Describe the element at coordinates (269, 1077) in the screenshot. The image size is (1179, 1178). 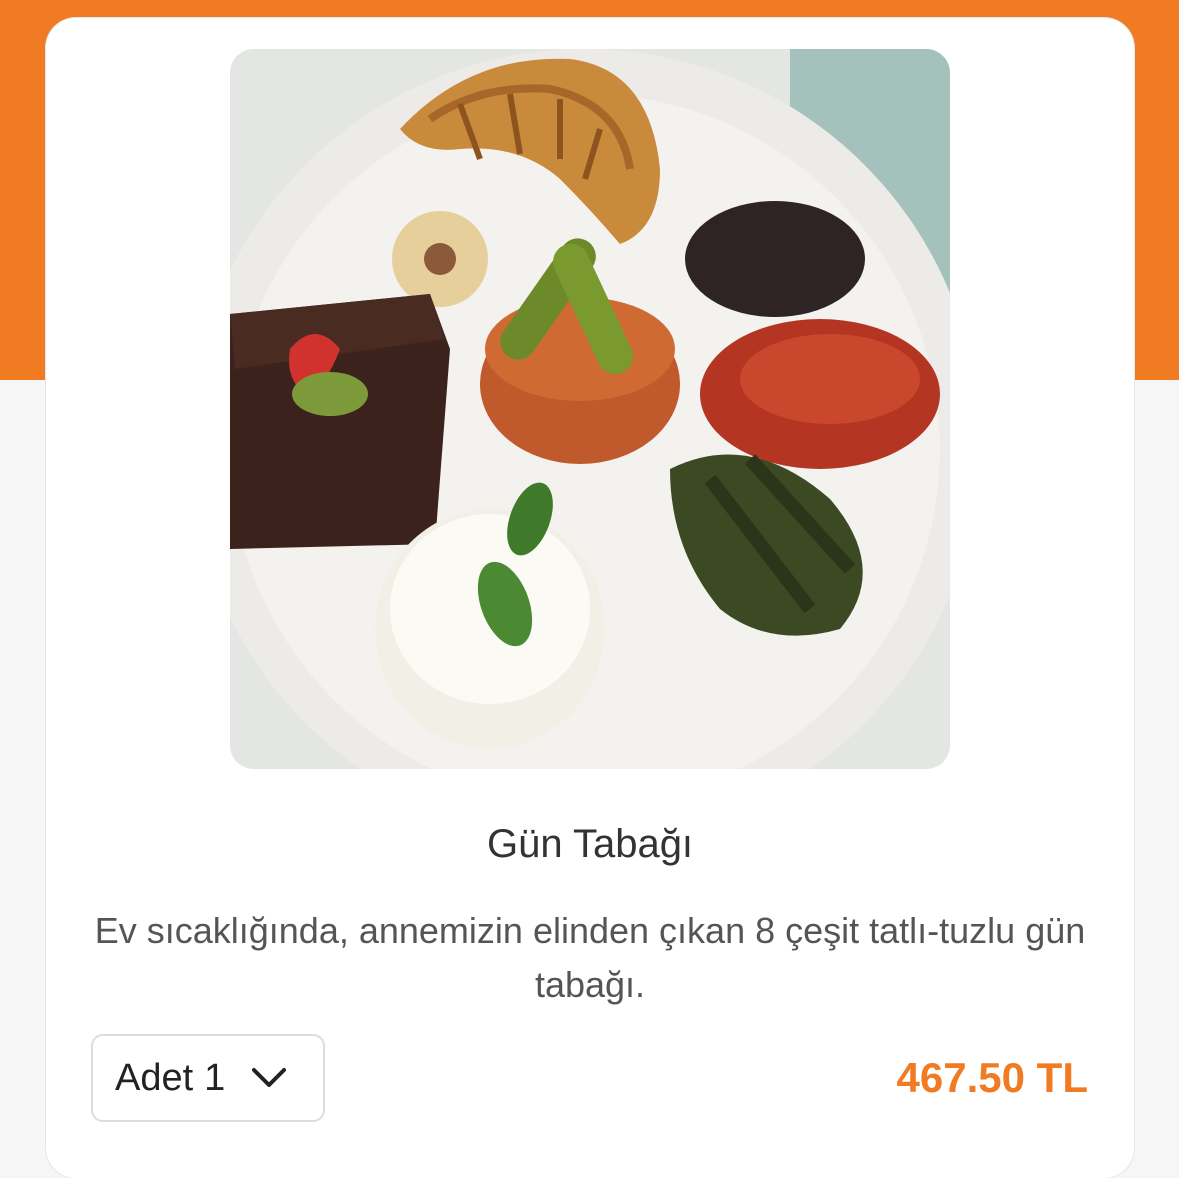
I see `chevron-down-icon` at that location.